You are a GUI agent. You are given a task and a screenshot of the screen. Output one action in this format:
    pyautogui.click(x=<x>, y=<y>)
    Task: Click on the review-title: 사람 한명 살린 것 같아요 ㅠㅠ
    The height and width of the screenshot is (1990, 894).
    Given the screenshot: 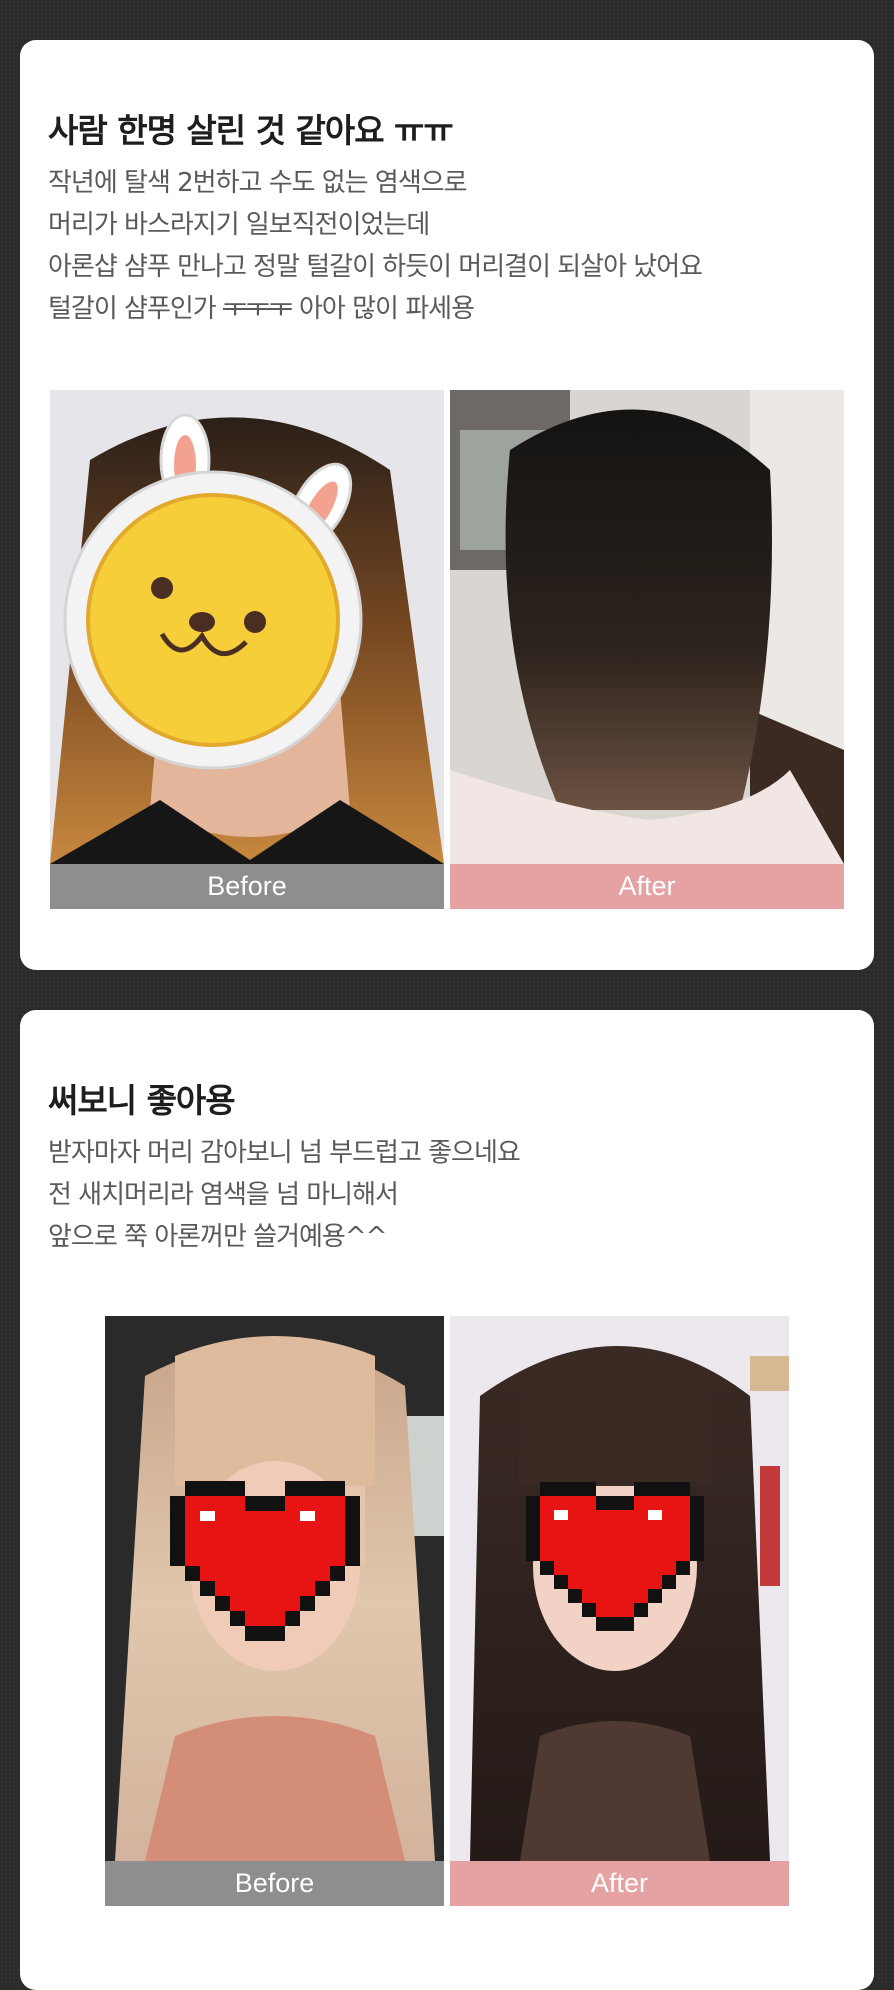 What is the action you would take?
    pyautogui.click(x=251, y=130)
    